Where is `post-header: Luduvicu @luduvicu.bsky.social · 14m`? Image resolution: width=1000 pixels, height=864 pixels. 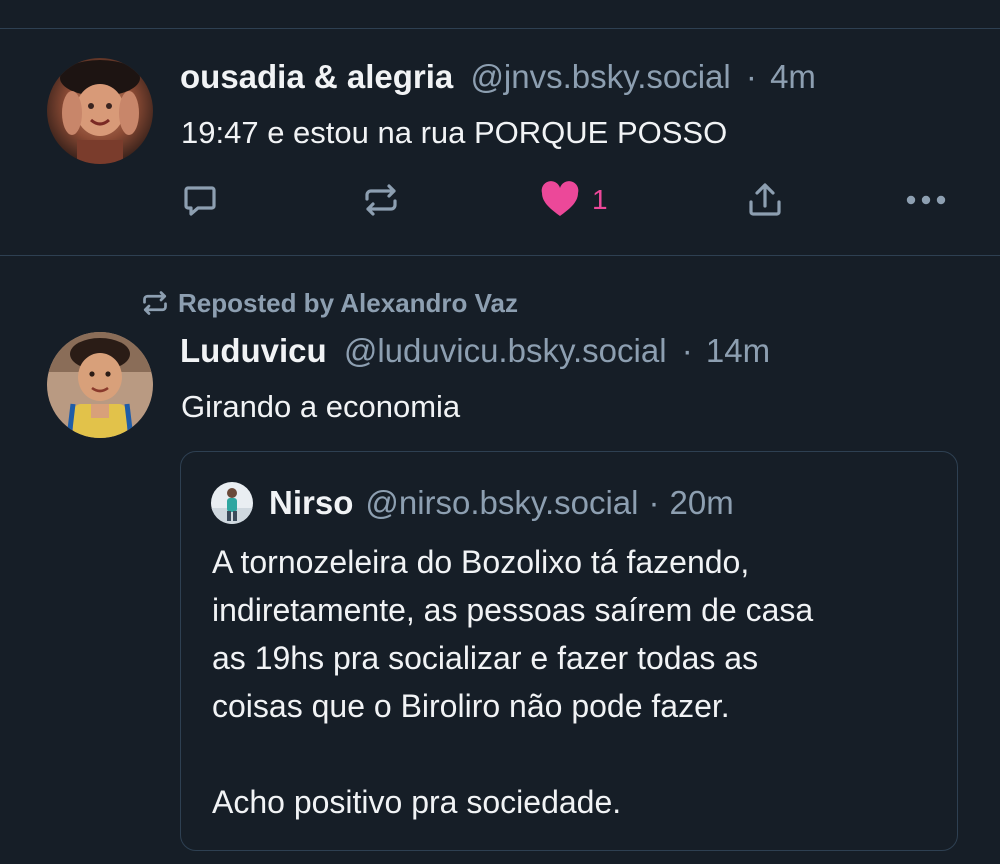
post-header: Luduvicu @luduvicu.bsky.social · 14m is located at coordinates (475, 351).